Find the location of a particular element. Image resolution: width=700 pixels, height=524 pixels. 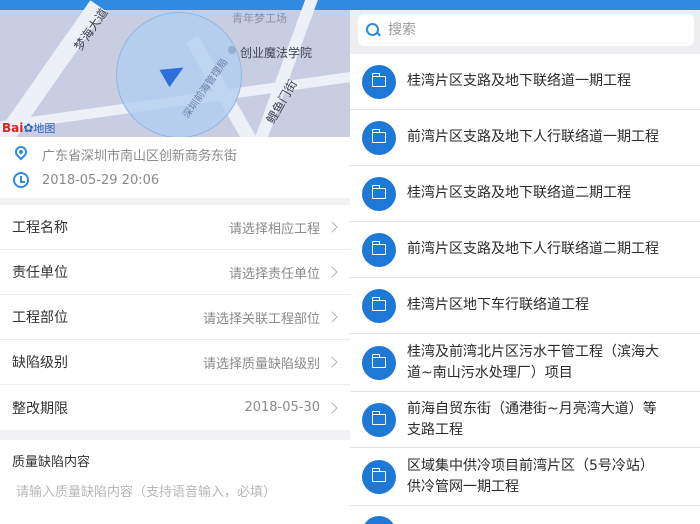

search-input is located at coordinates (528, 30).